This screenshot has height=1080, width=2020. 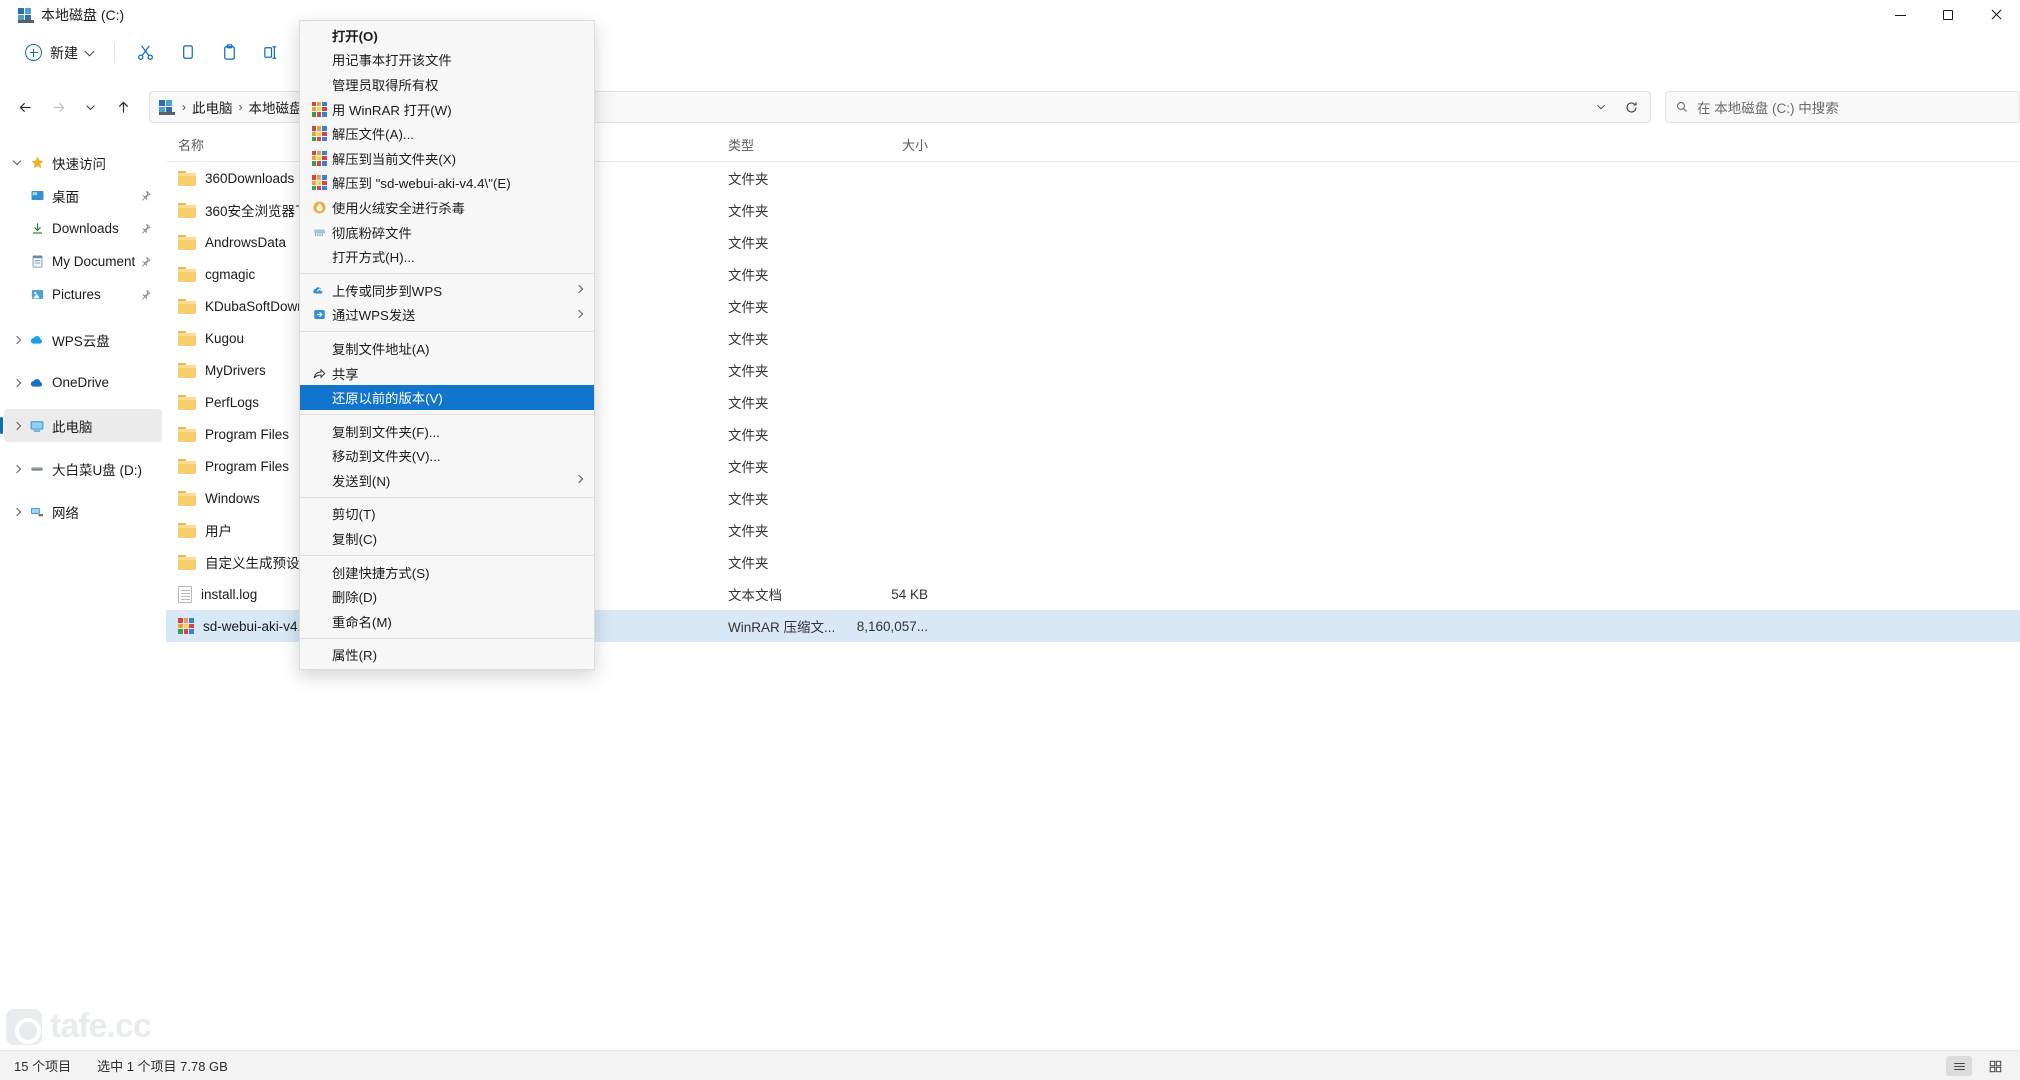 I want to click on menu-item: 管理员取得所有权, so click(x=447, y=84).